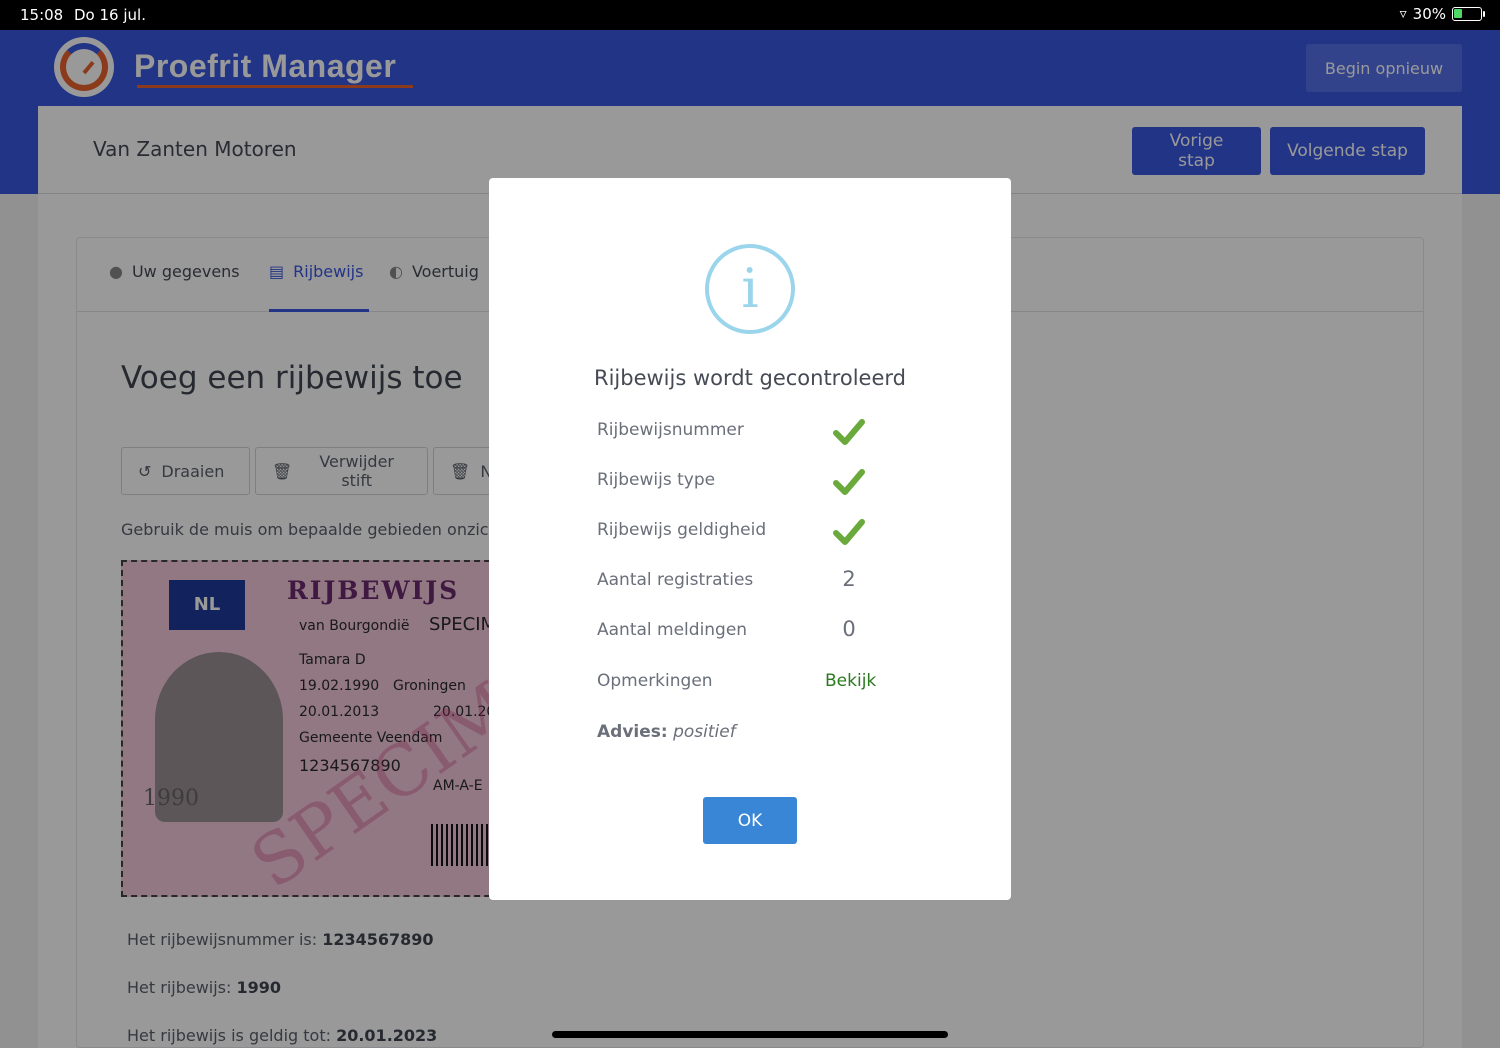 This screenshot has width=1500, height=1048. Describe the element at coordinates (704, 732) in the screenshot. I see `advice-value: positief` at that location.